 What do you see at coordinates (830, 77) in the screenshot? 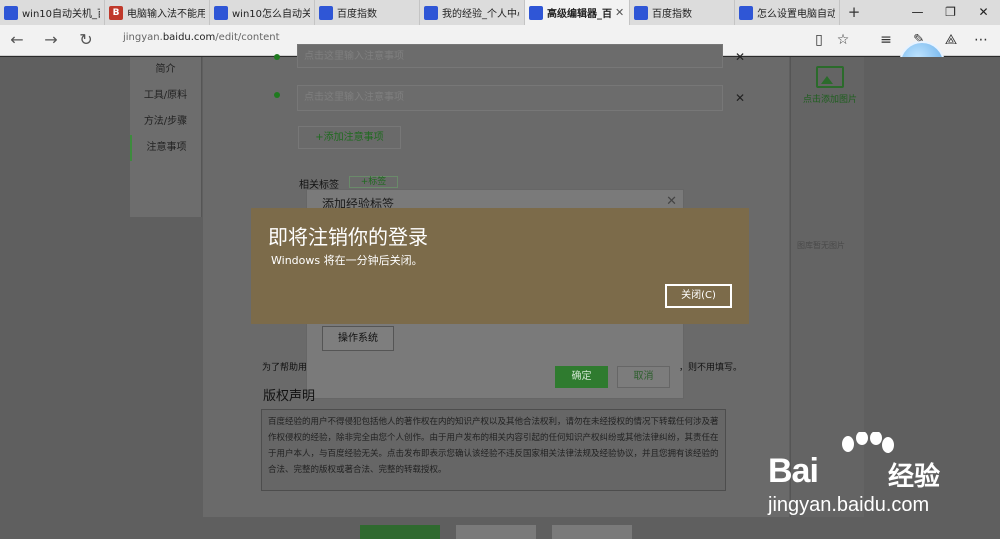
I see `image-icon` at bounding box center [830, 77].